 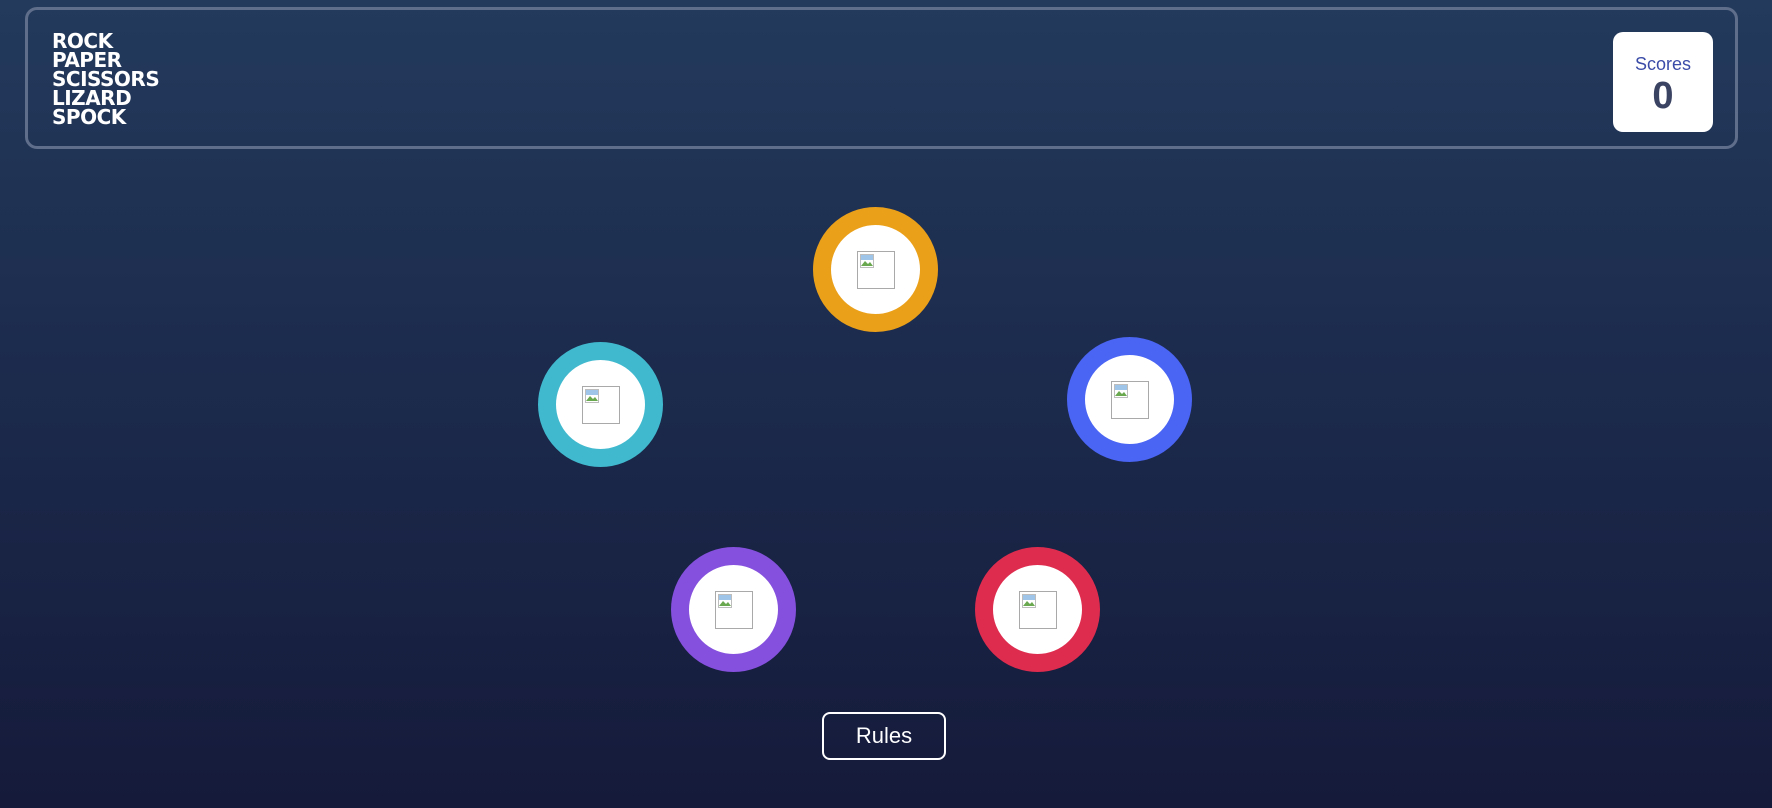 What do you see at coordinates (1663, 64) in the screenshot?
I see `score-label: Scores` at bounding box center [1663, 64].